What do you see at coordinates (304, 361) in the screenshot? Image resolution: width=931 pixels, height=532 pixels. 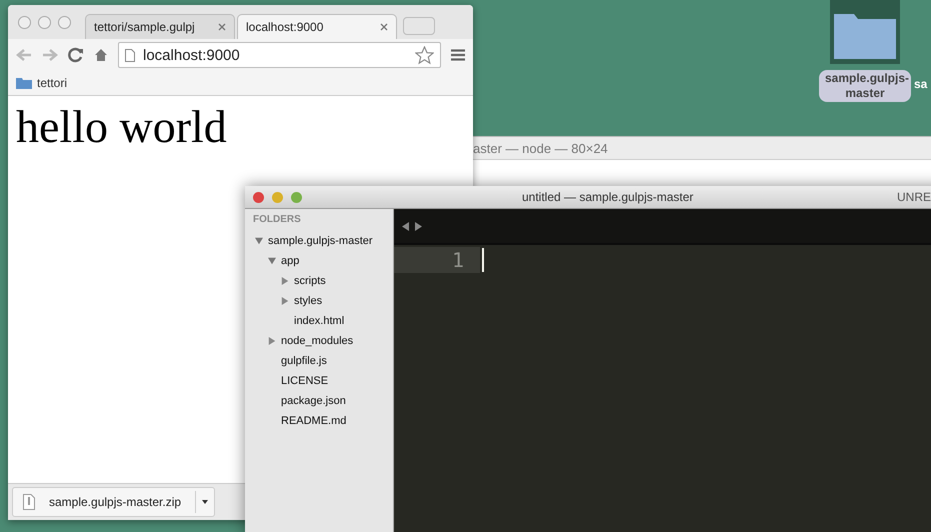 I see `file-item: gulpfile.js` at bounding box center [304, 361].